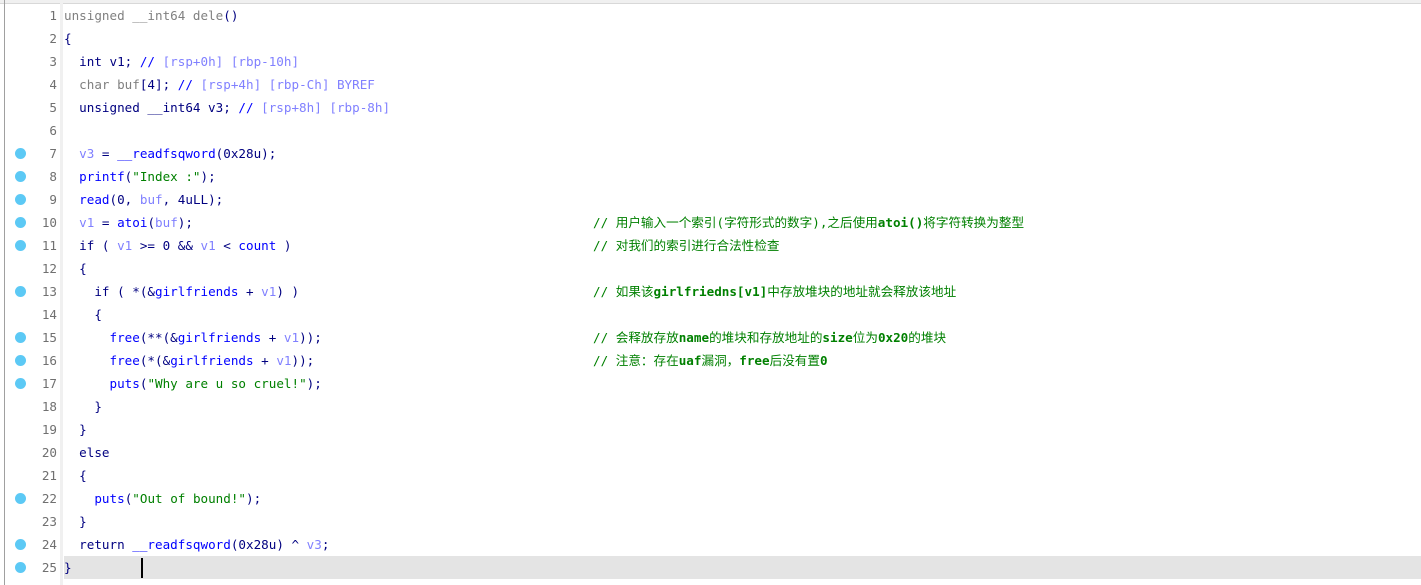  I want to click on line-number: 9, so click(53, 199).